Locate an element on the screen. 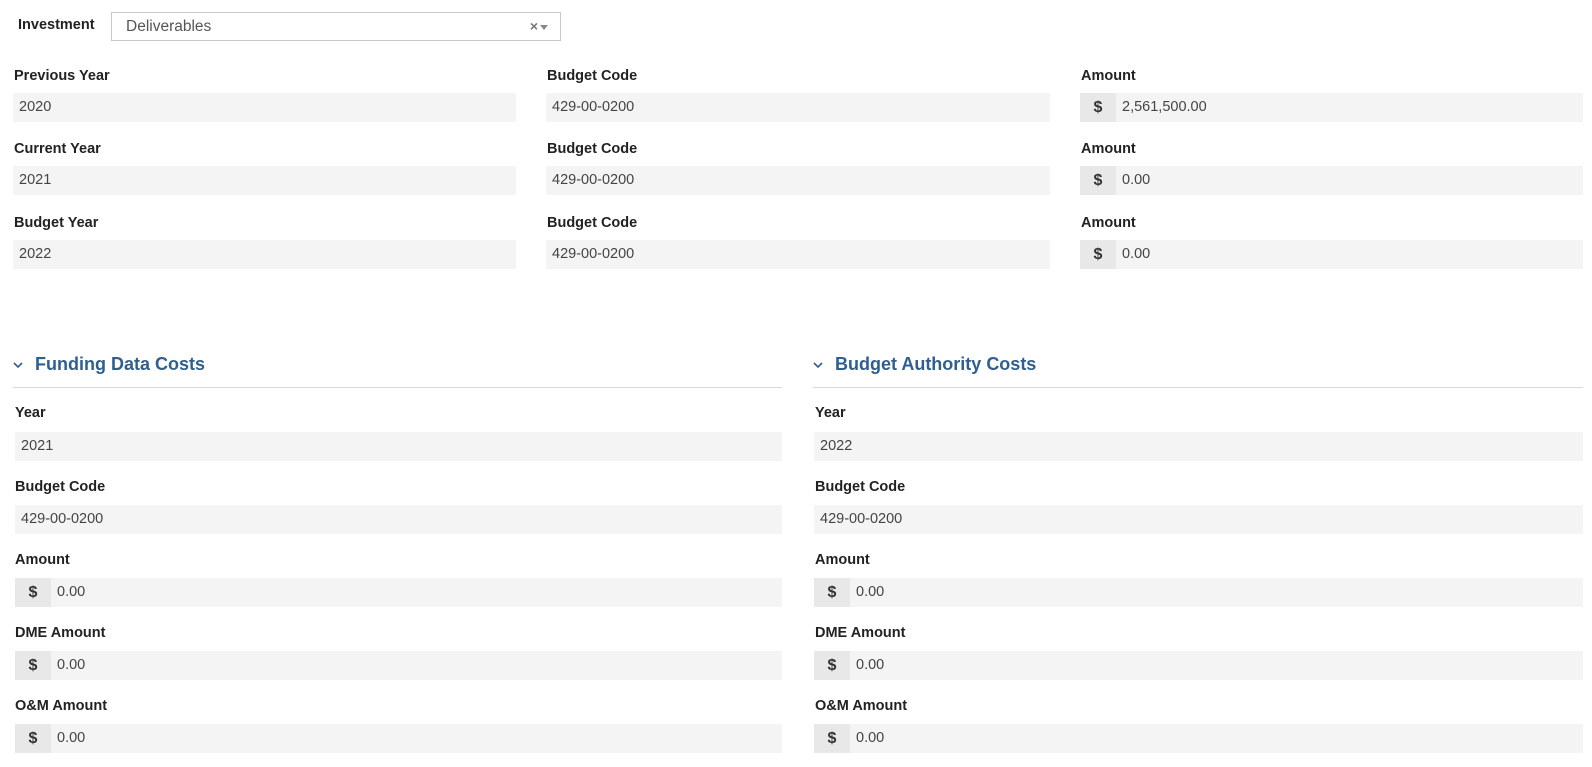  authority-om-amount-value: 0.00 is located at coordinates (870, 738).